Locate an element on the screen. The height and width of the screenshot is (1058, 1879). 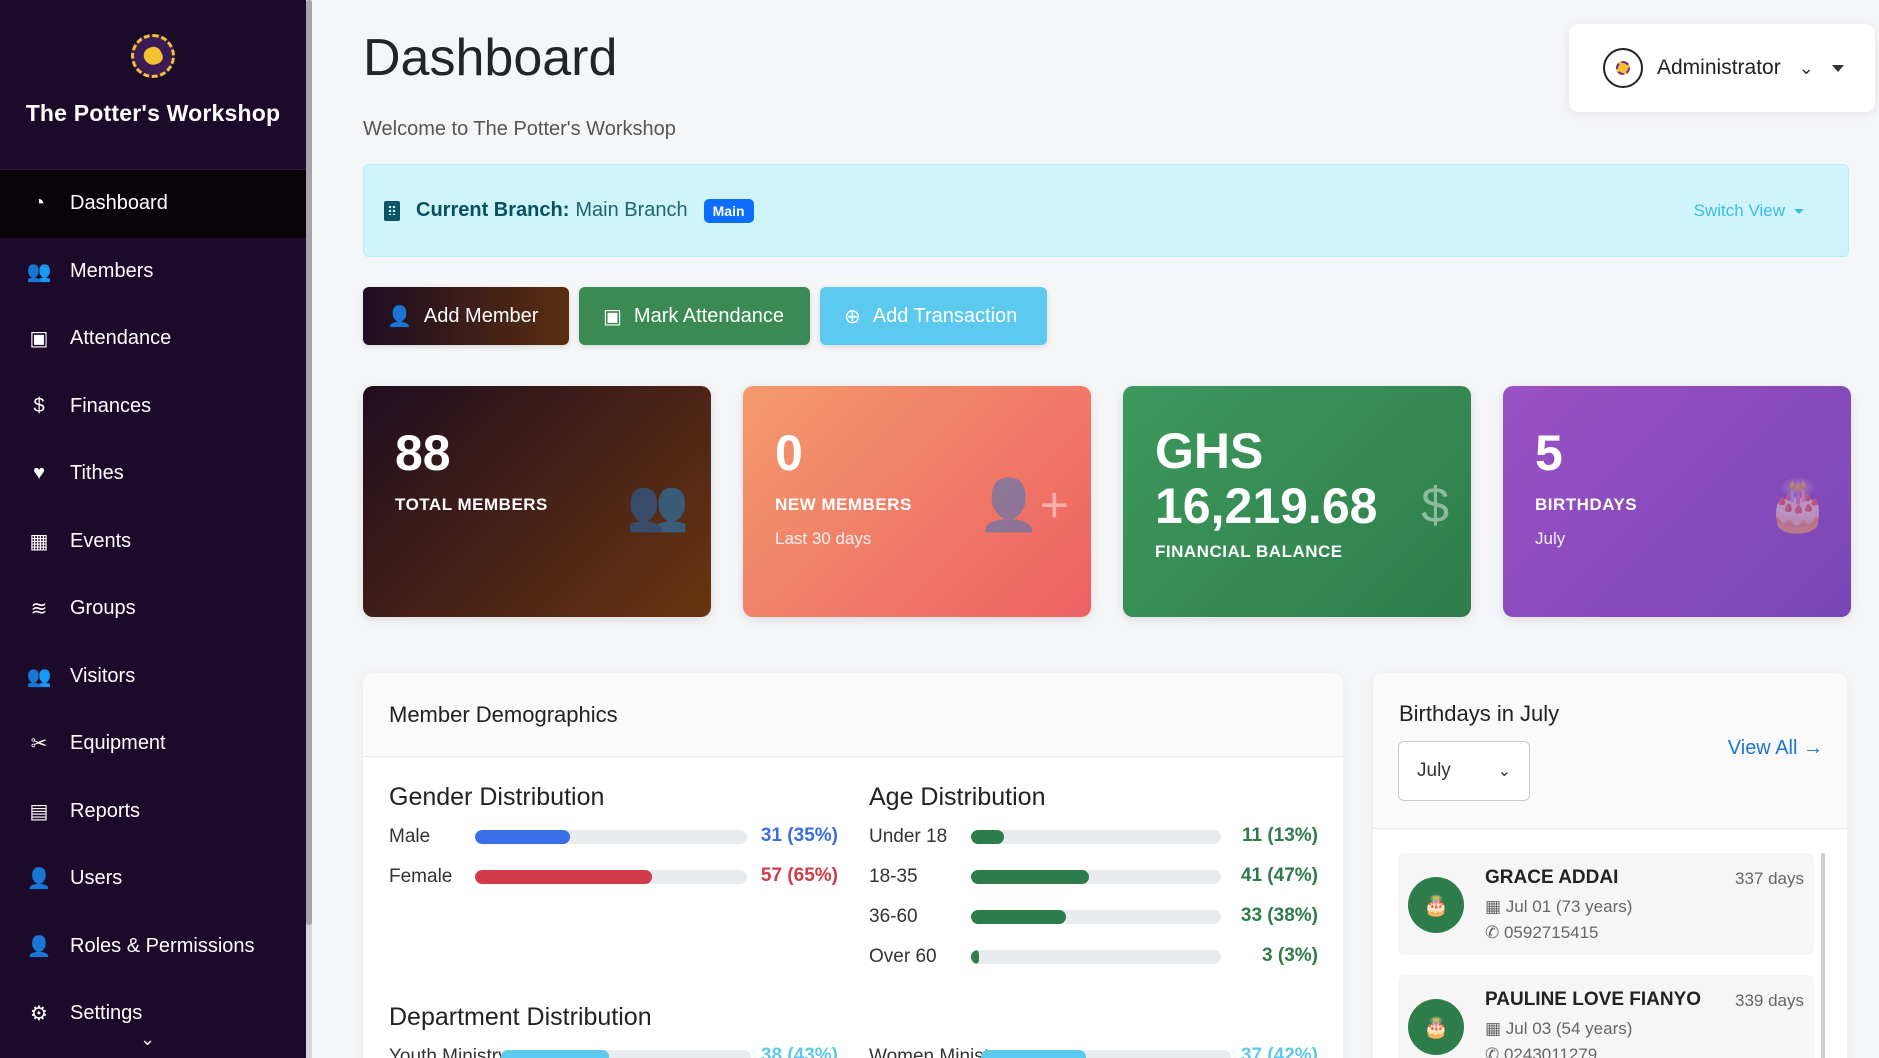
sidebar-item-label: Reports is located at coordinates (105, 810).